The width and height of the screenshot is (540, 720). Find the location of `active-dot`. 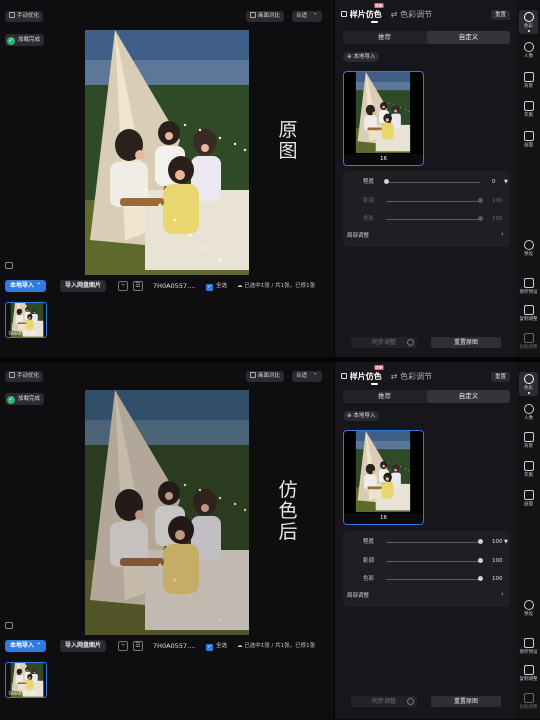

active-dot is located at coordinates (528, 31).